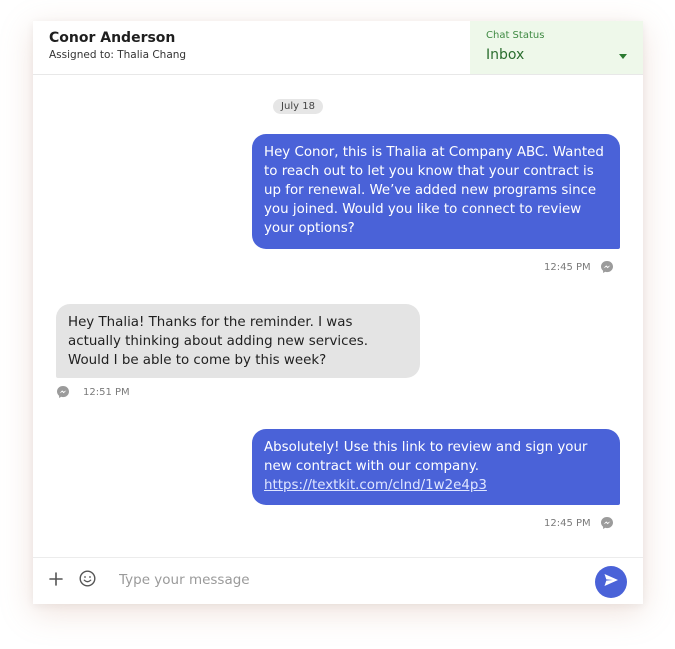 The image size is (675, 649). What do you see at coordinates (106, 392) in the screenshot?
I see `message-time: 12:51 PM` at bounding box center [106, 392].